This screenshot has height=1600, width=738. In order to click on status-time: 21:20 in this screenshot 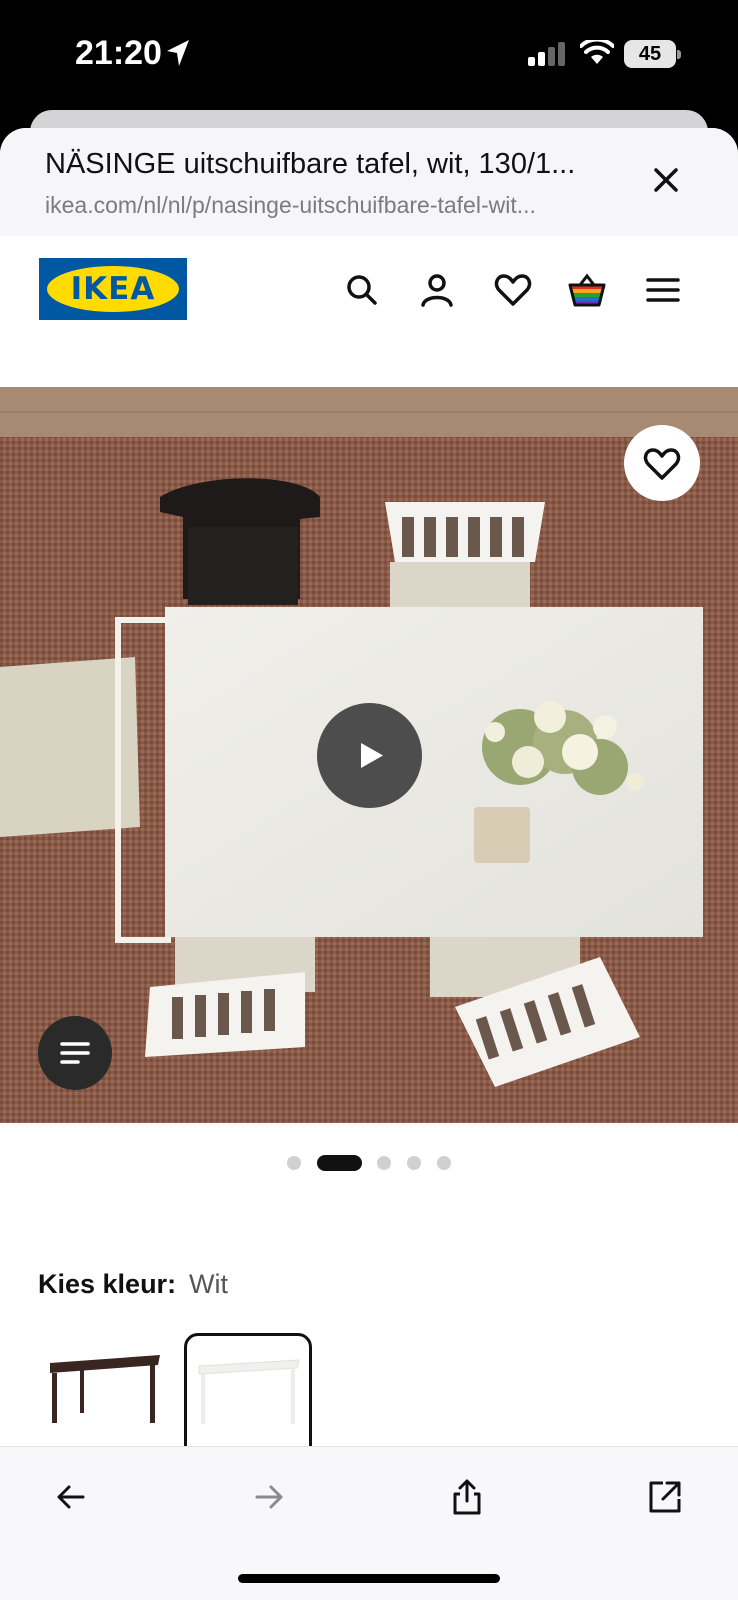, I will do `click(118, 53)`.